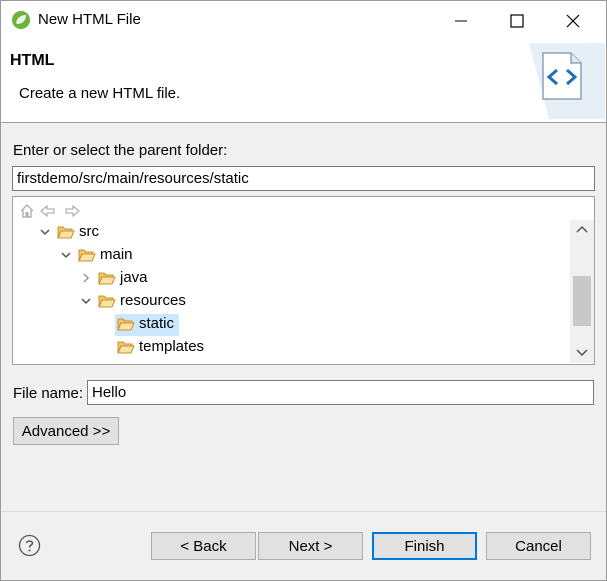  Describe the element at coordinates (153, 300) in the screenshot. I see `tree-item-label: resources` at that location.